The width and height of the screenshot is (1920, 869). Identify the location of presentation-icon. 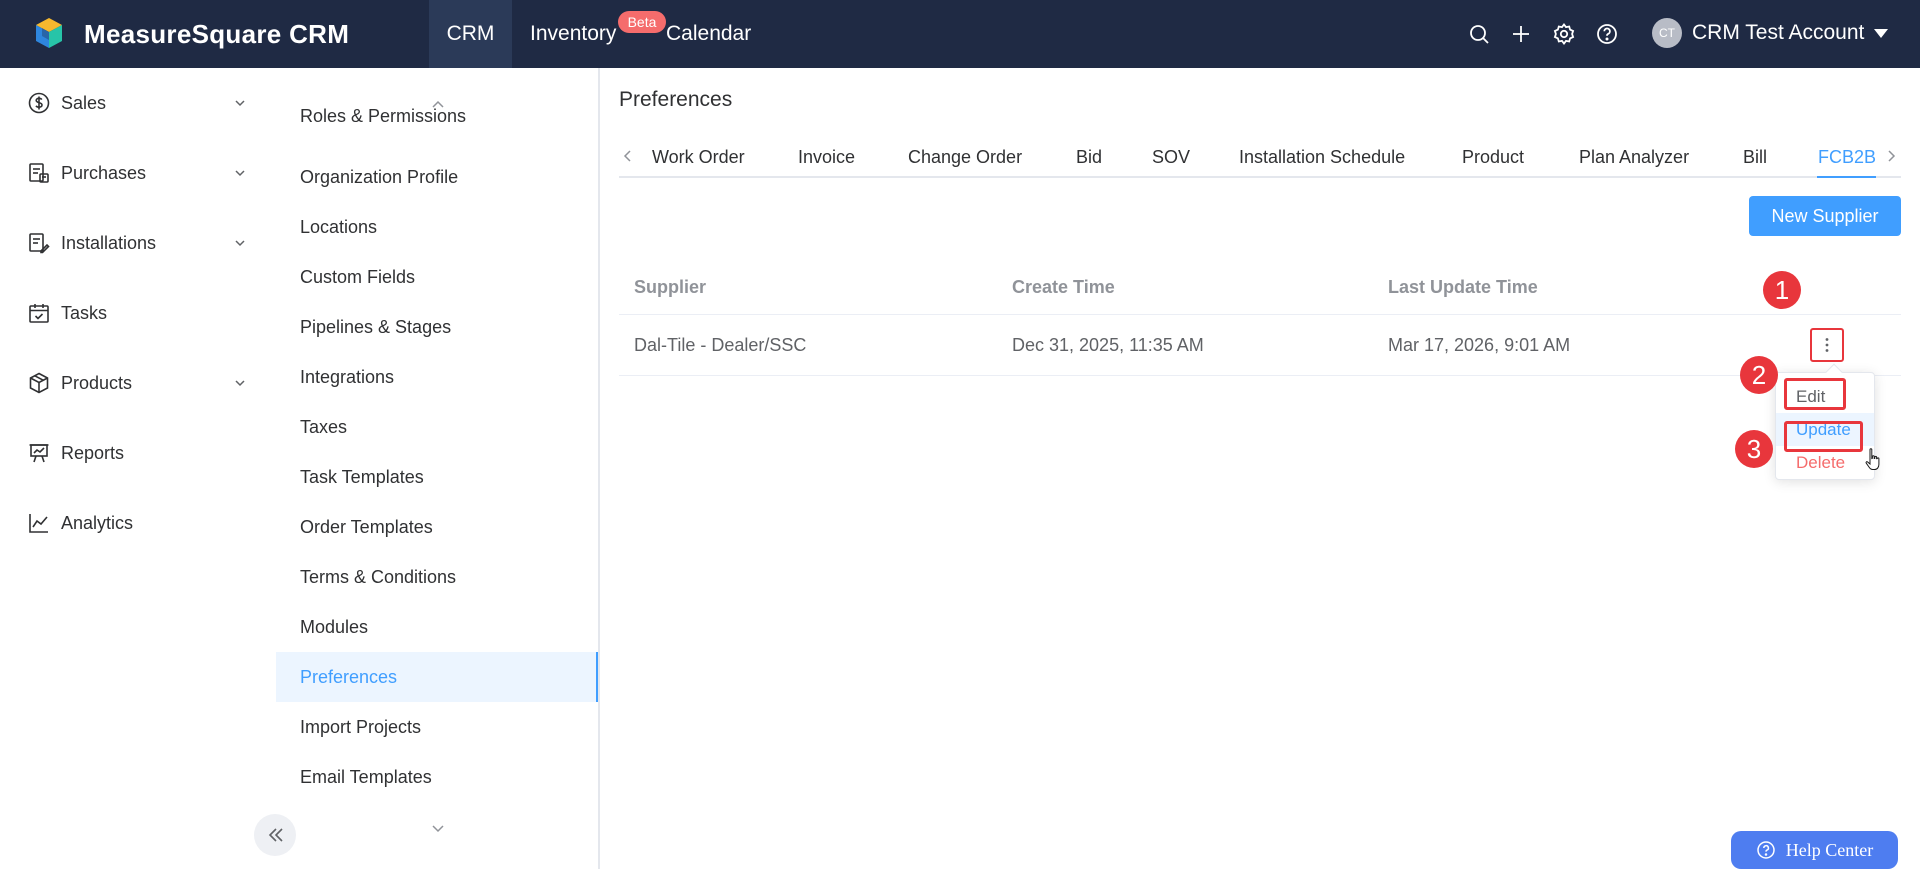
(39, 453).